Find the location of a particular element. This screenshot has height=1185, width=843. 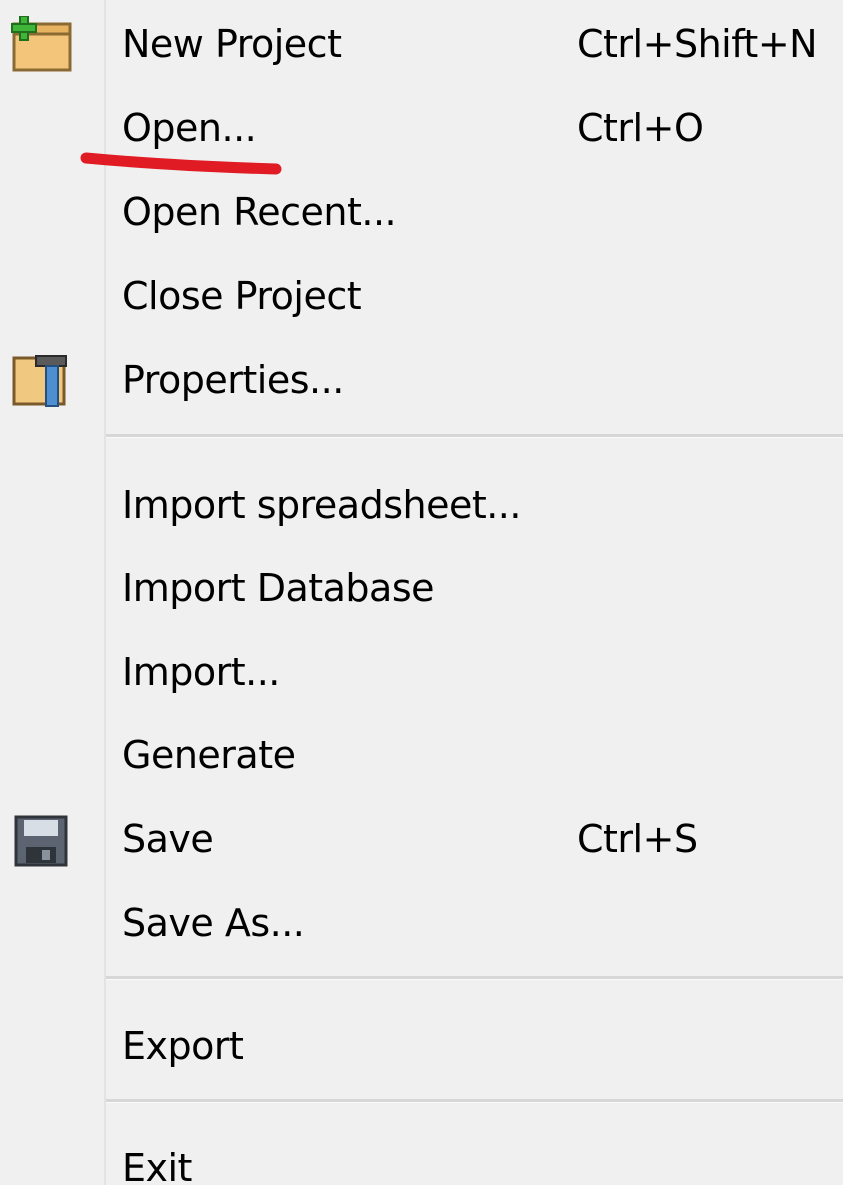

new-project-icon is located at coordinates (41, 43).